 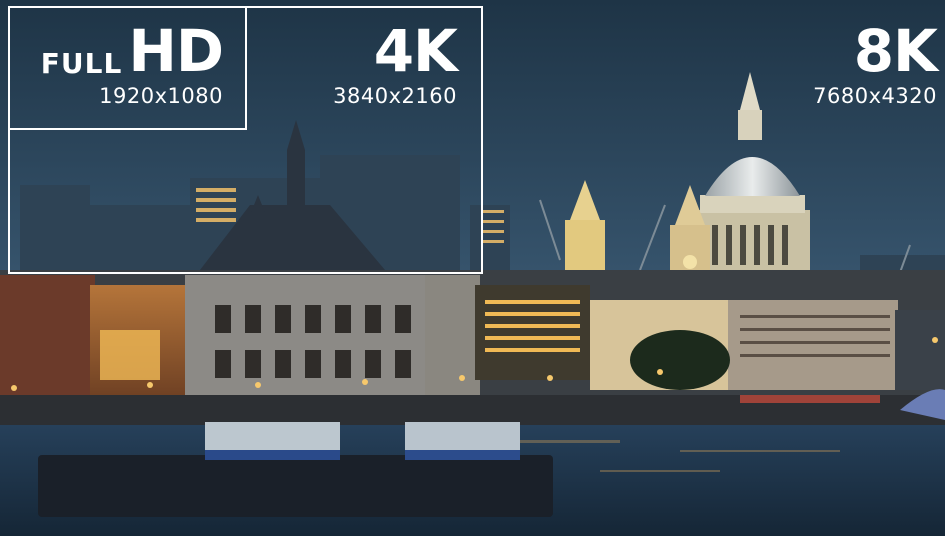 I want to click on 8k-resolution: 7680x4320, so click(x=875, y=96).